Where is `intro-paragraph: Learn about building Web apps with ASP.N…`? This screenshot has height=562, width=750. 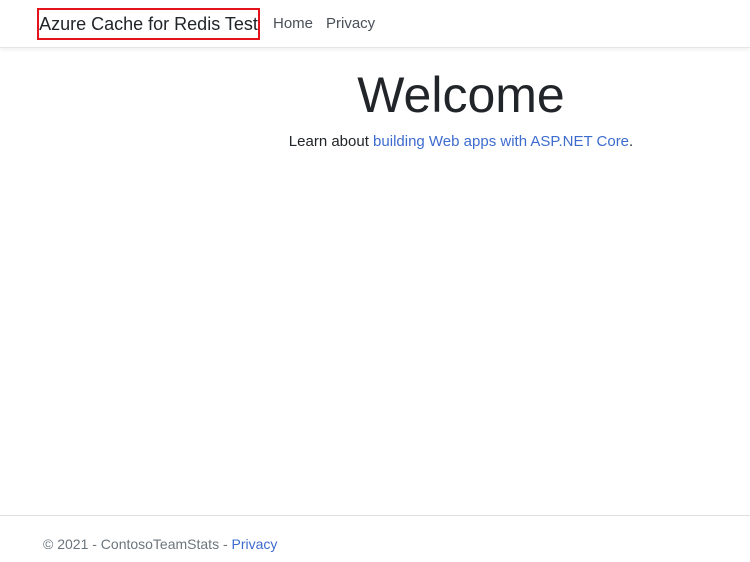
intro-paragraph: Learn about building Web apps with ASP.N… is located at coordinates (375, 141).